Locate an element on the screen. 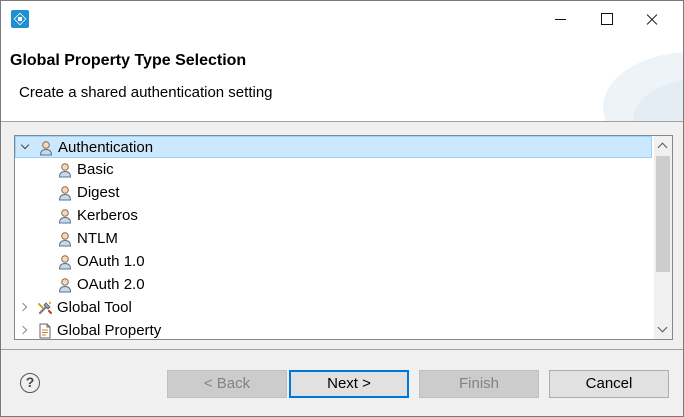  tree-item-label: Kerberos is located at coordinates (107, 215).